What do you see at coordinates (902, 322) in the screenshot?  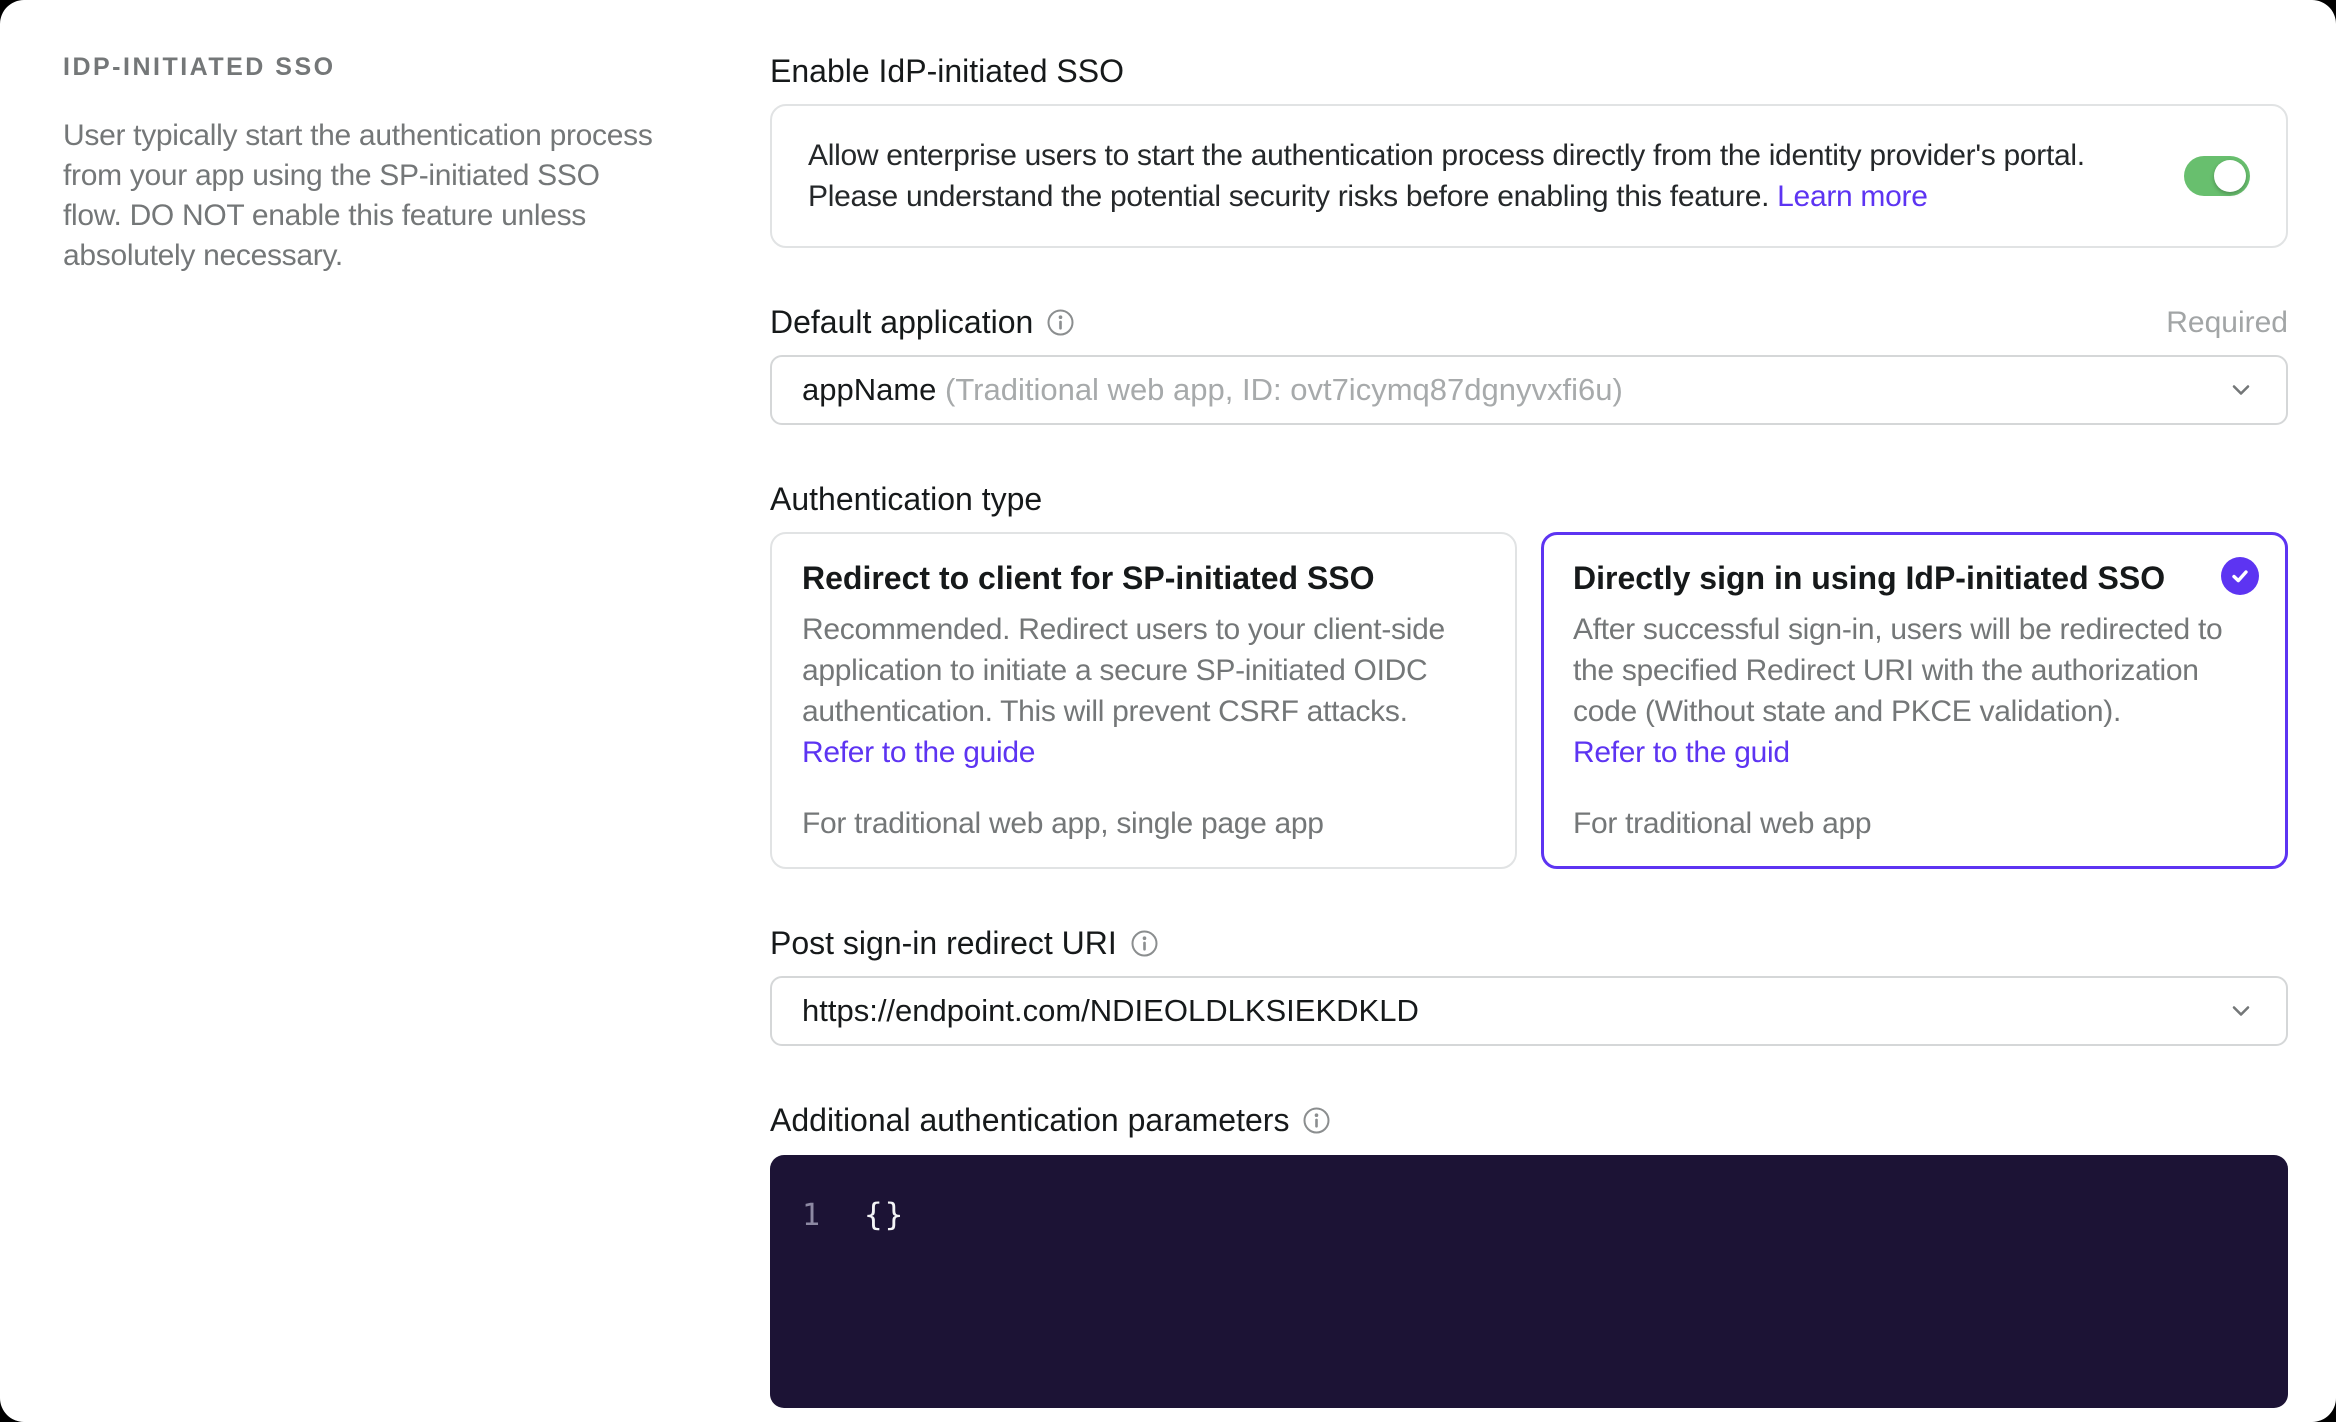 I see `default-application-label-text: Default application` at bounding box center [902, 322].